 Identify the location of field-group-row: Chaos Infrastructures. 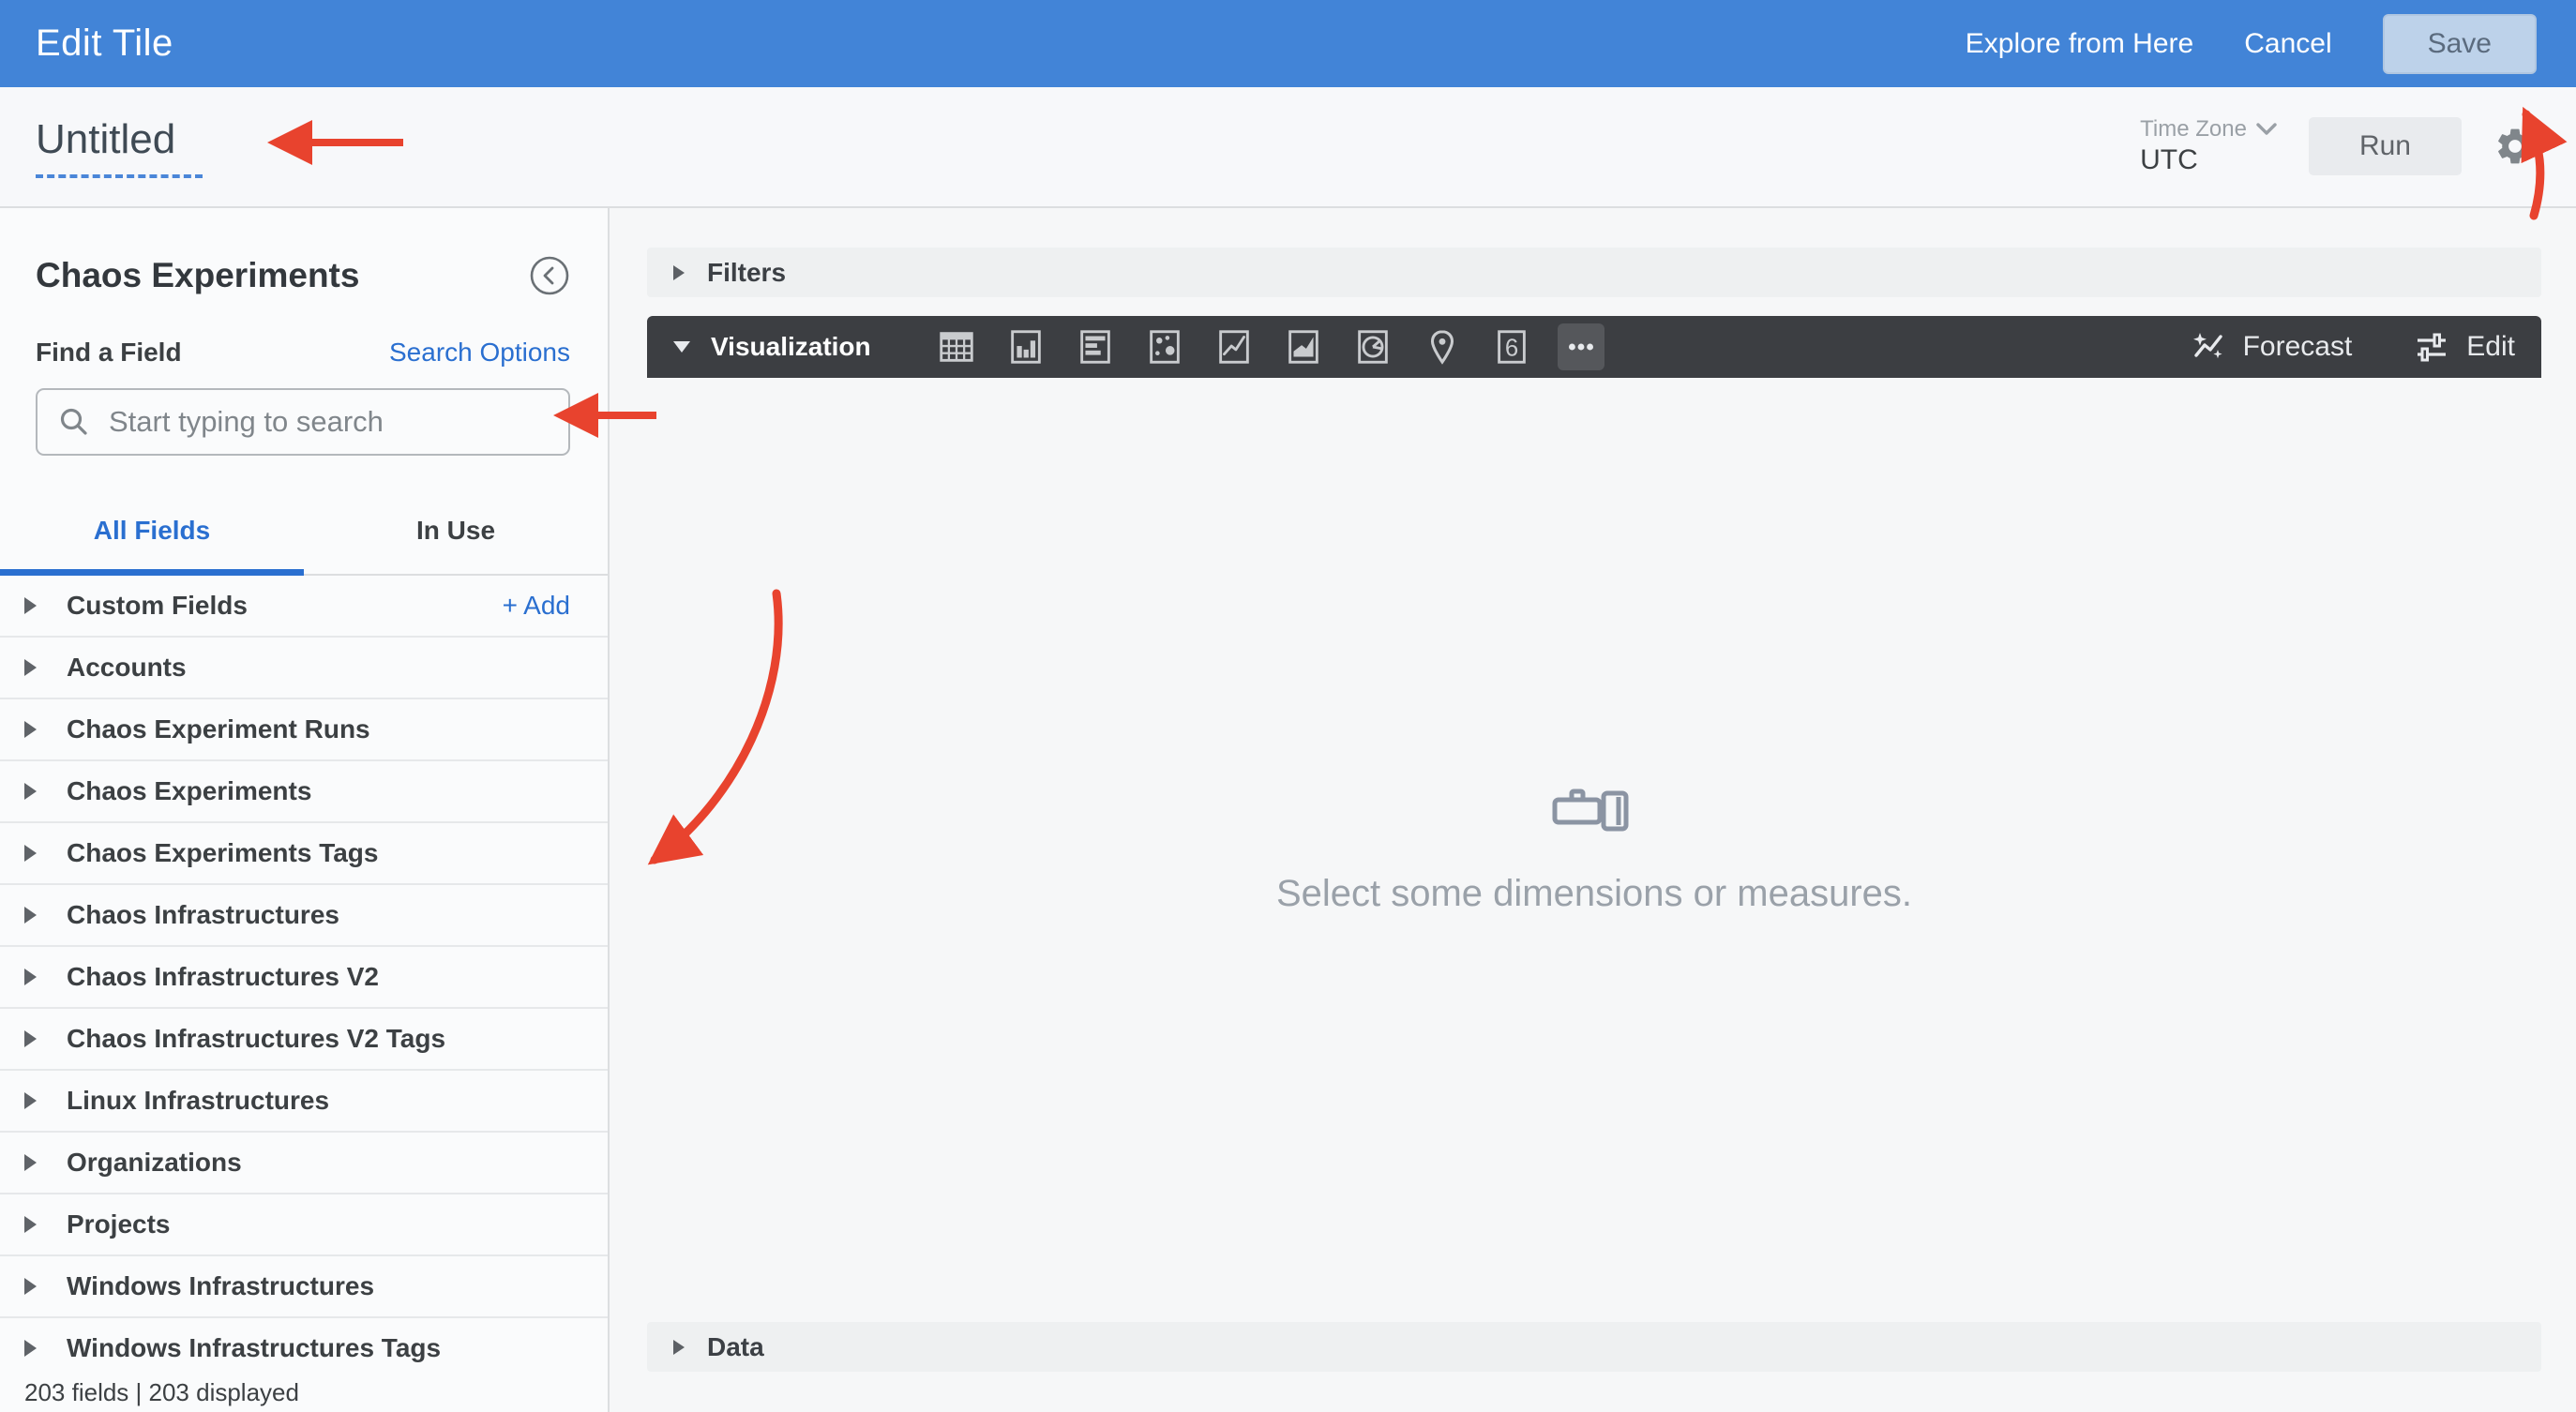
(304, 916).